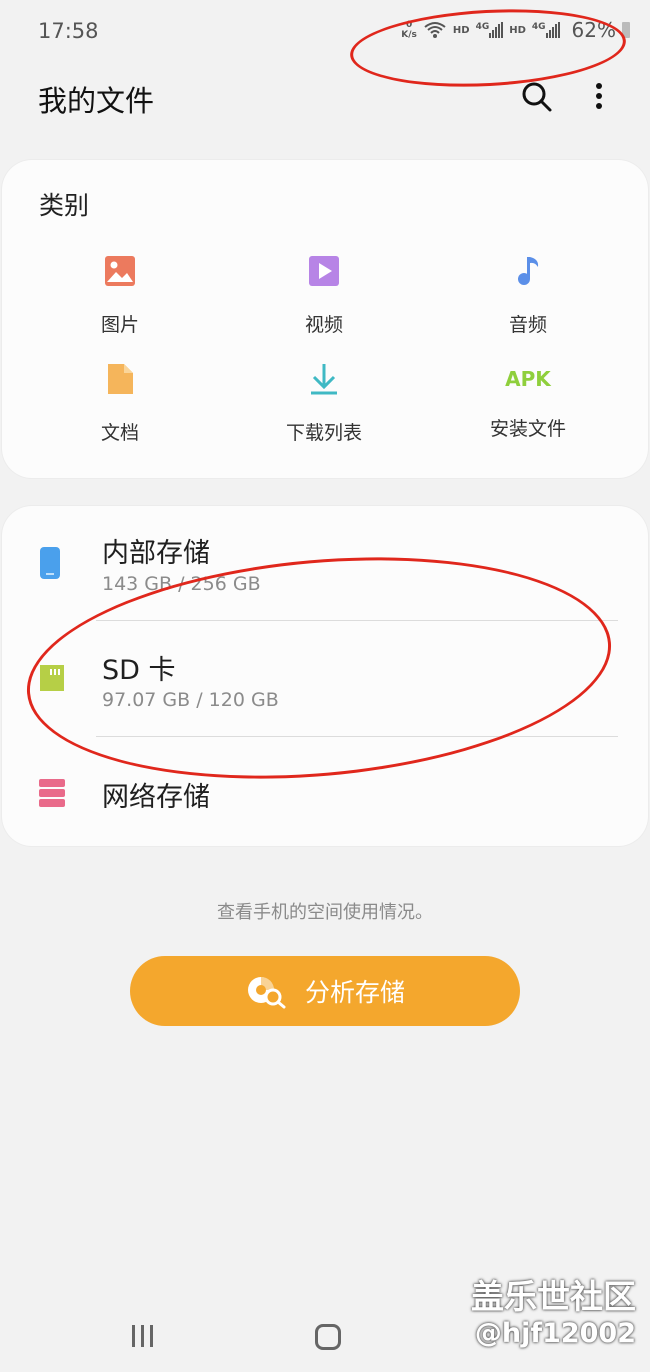 The image size is (650, 1372). I want to click on storage-network: 网络存储, so click(325, 791).